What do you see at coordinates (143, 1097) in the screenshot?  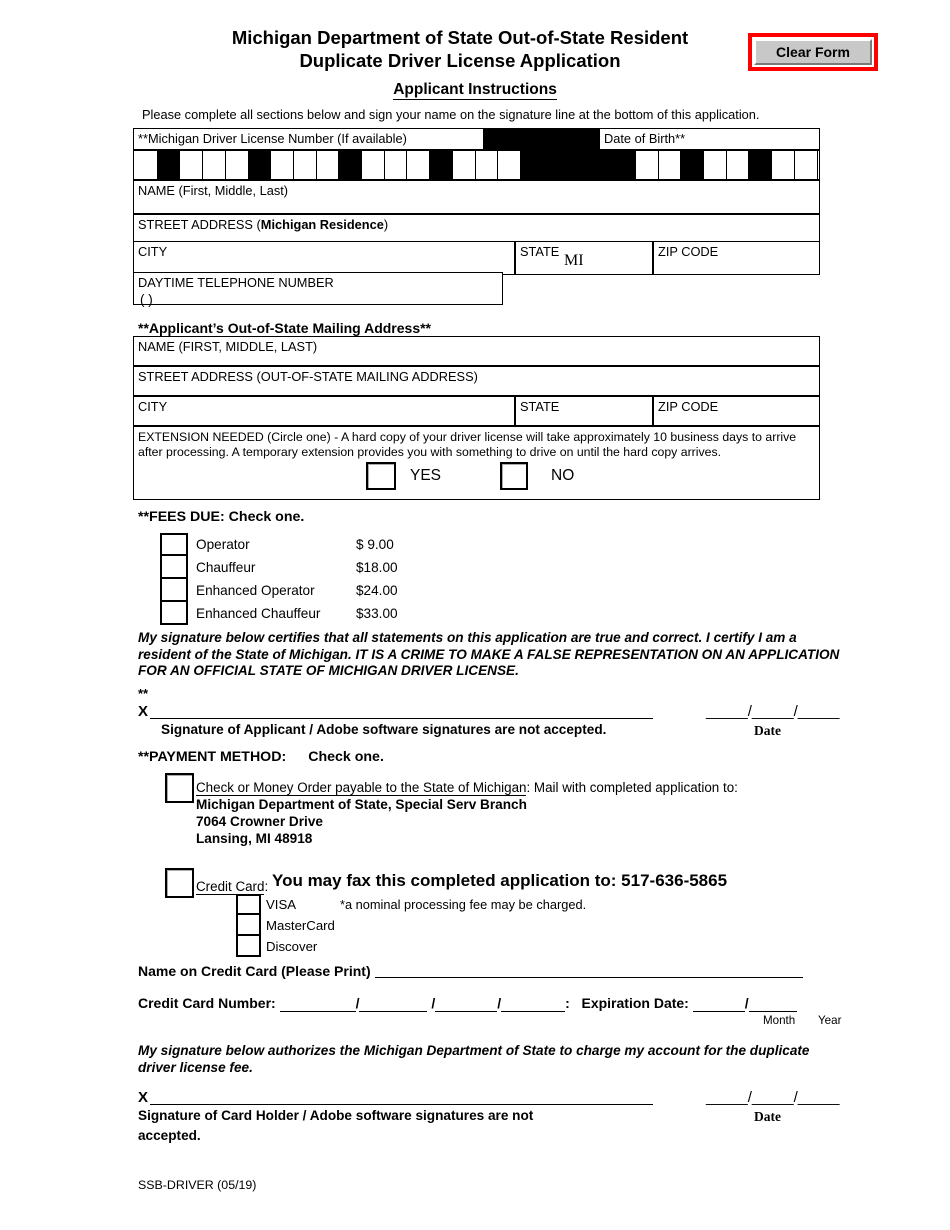 I see `cardholder-signature-x: X` at bounding box center [143, 1097].